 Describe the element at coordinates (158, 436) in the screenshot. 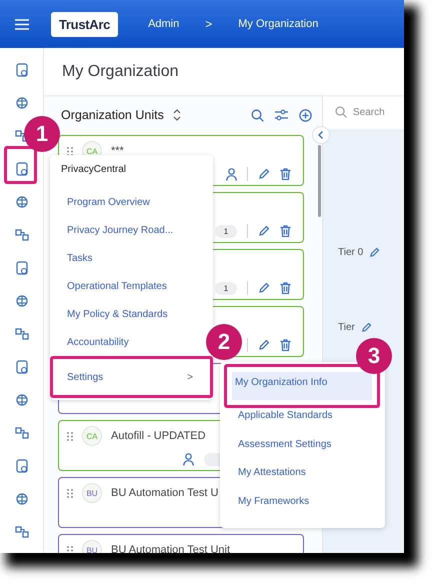

I see `unit-name: Autofill - UPDATED` at that location.